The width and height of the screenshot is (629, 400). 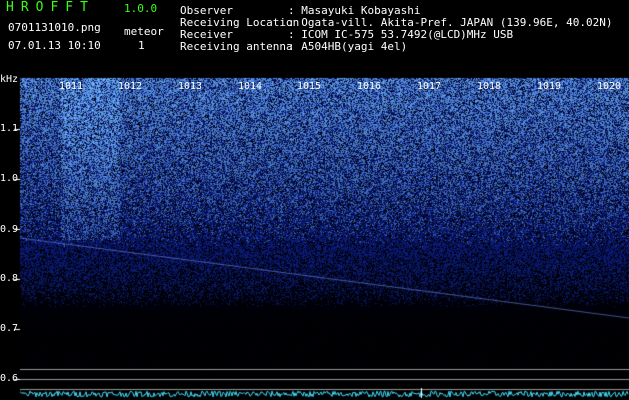 What do you see at coordinates (549, 86) in the screenshot?
I see `time-tick: 1019` at bounding box center [549, 86].